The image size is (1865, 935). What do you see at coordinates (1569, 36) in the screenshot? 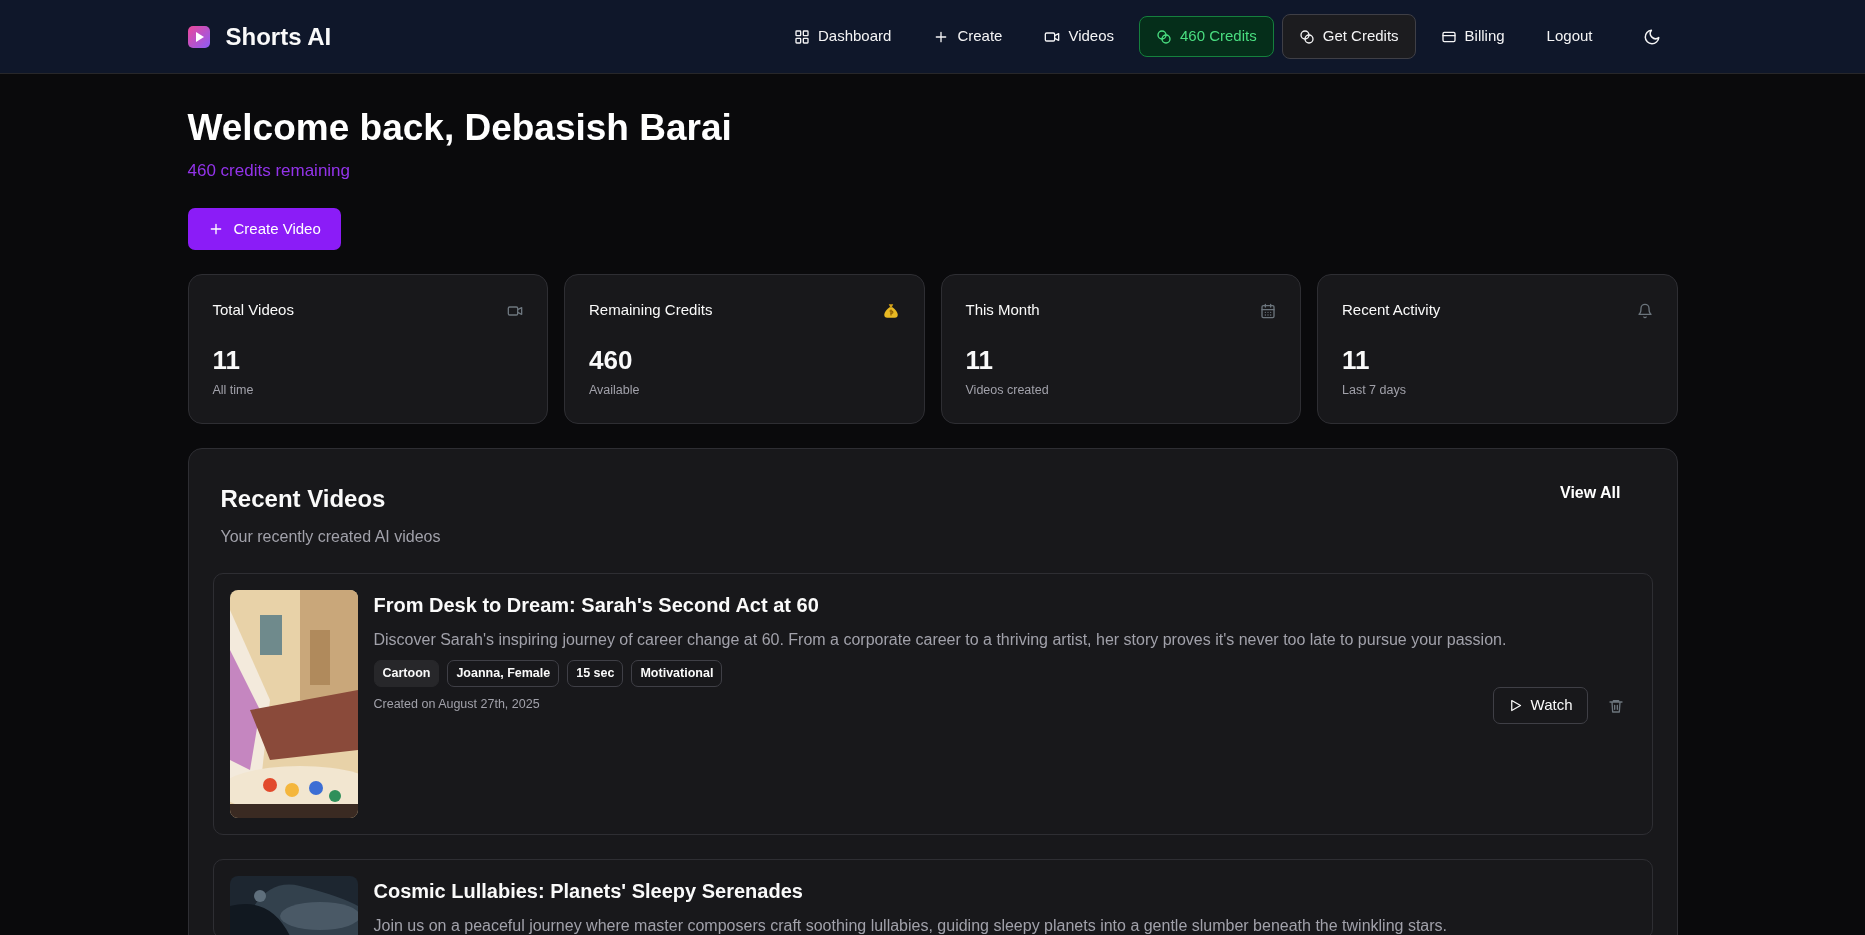
I see `nav-link: Logout` at bounding box center [1569, 36].